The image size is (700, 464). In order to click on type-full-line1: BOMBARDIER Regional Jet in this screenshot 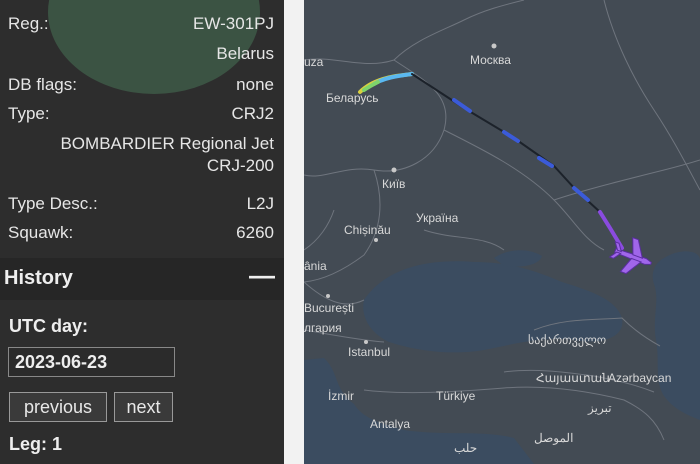, I will do `click(167, 143)`.